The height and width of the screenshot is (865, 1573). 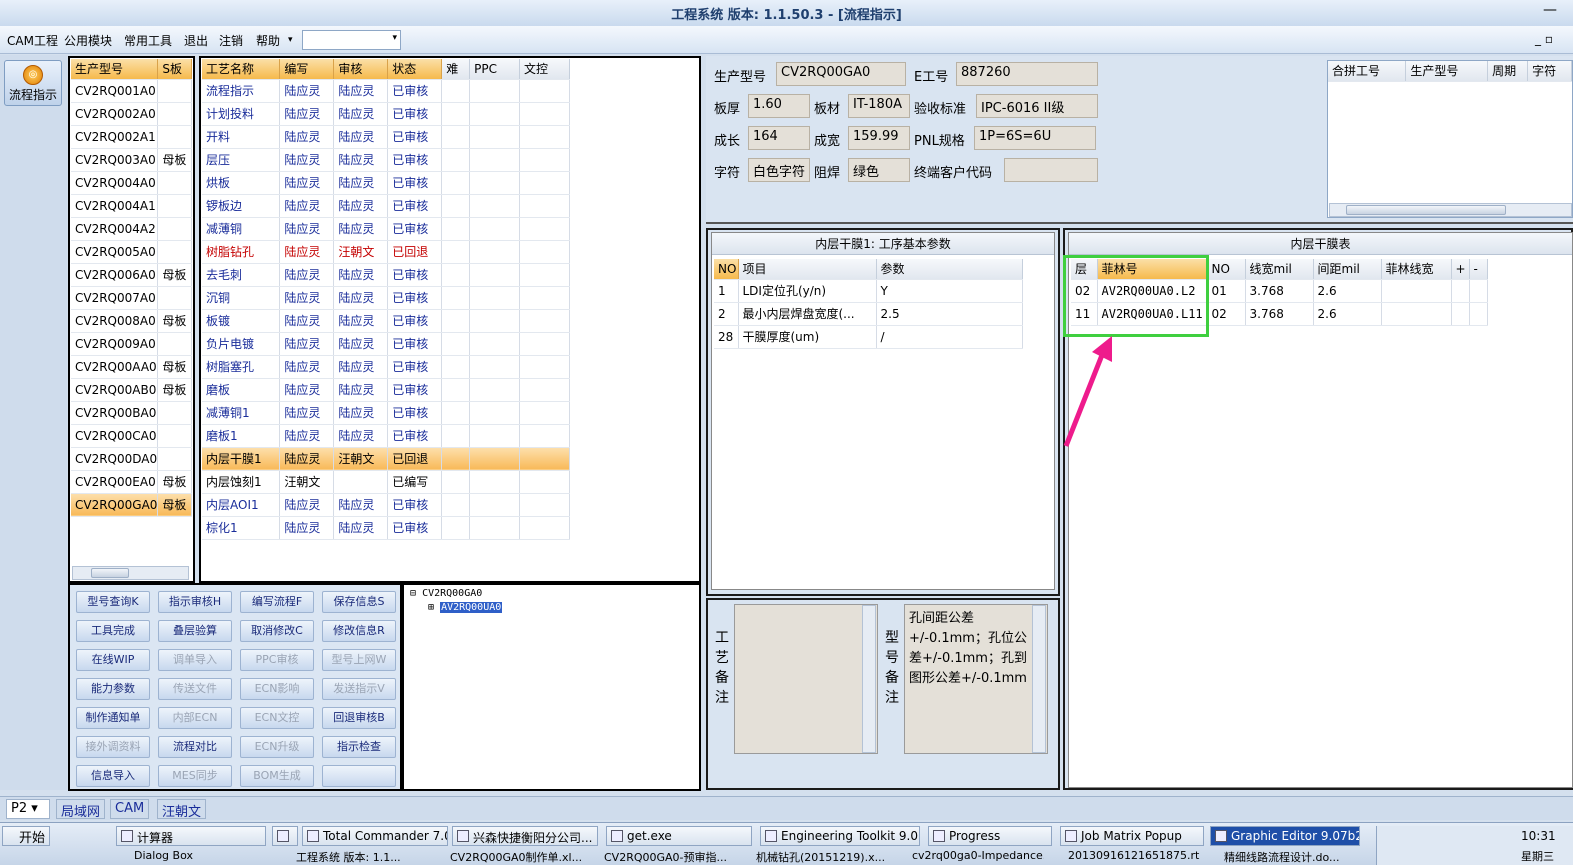 What do you see at coordinates (386, 137) in the screenshot?
I see `table-row: 开料 陆应灵 陆应灵 已审核` at bounding box center [386, 137].